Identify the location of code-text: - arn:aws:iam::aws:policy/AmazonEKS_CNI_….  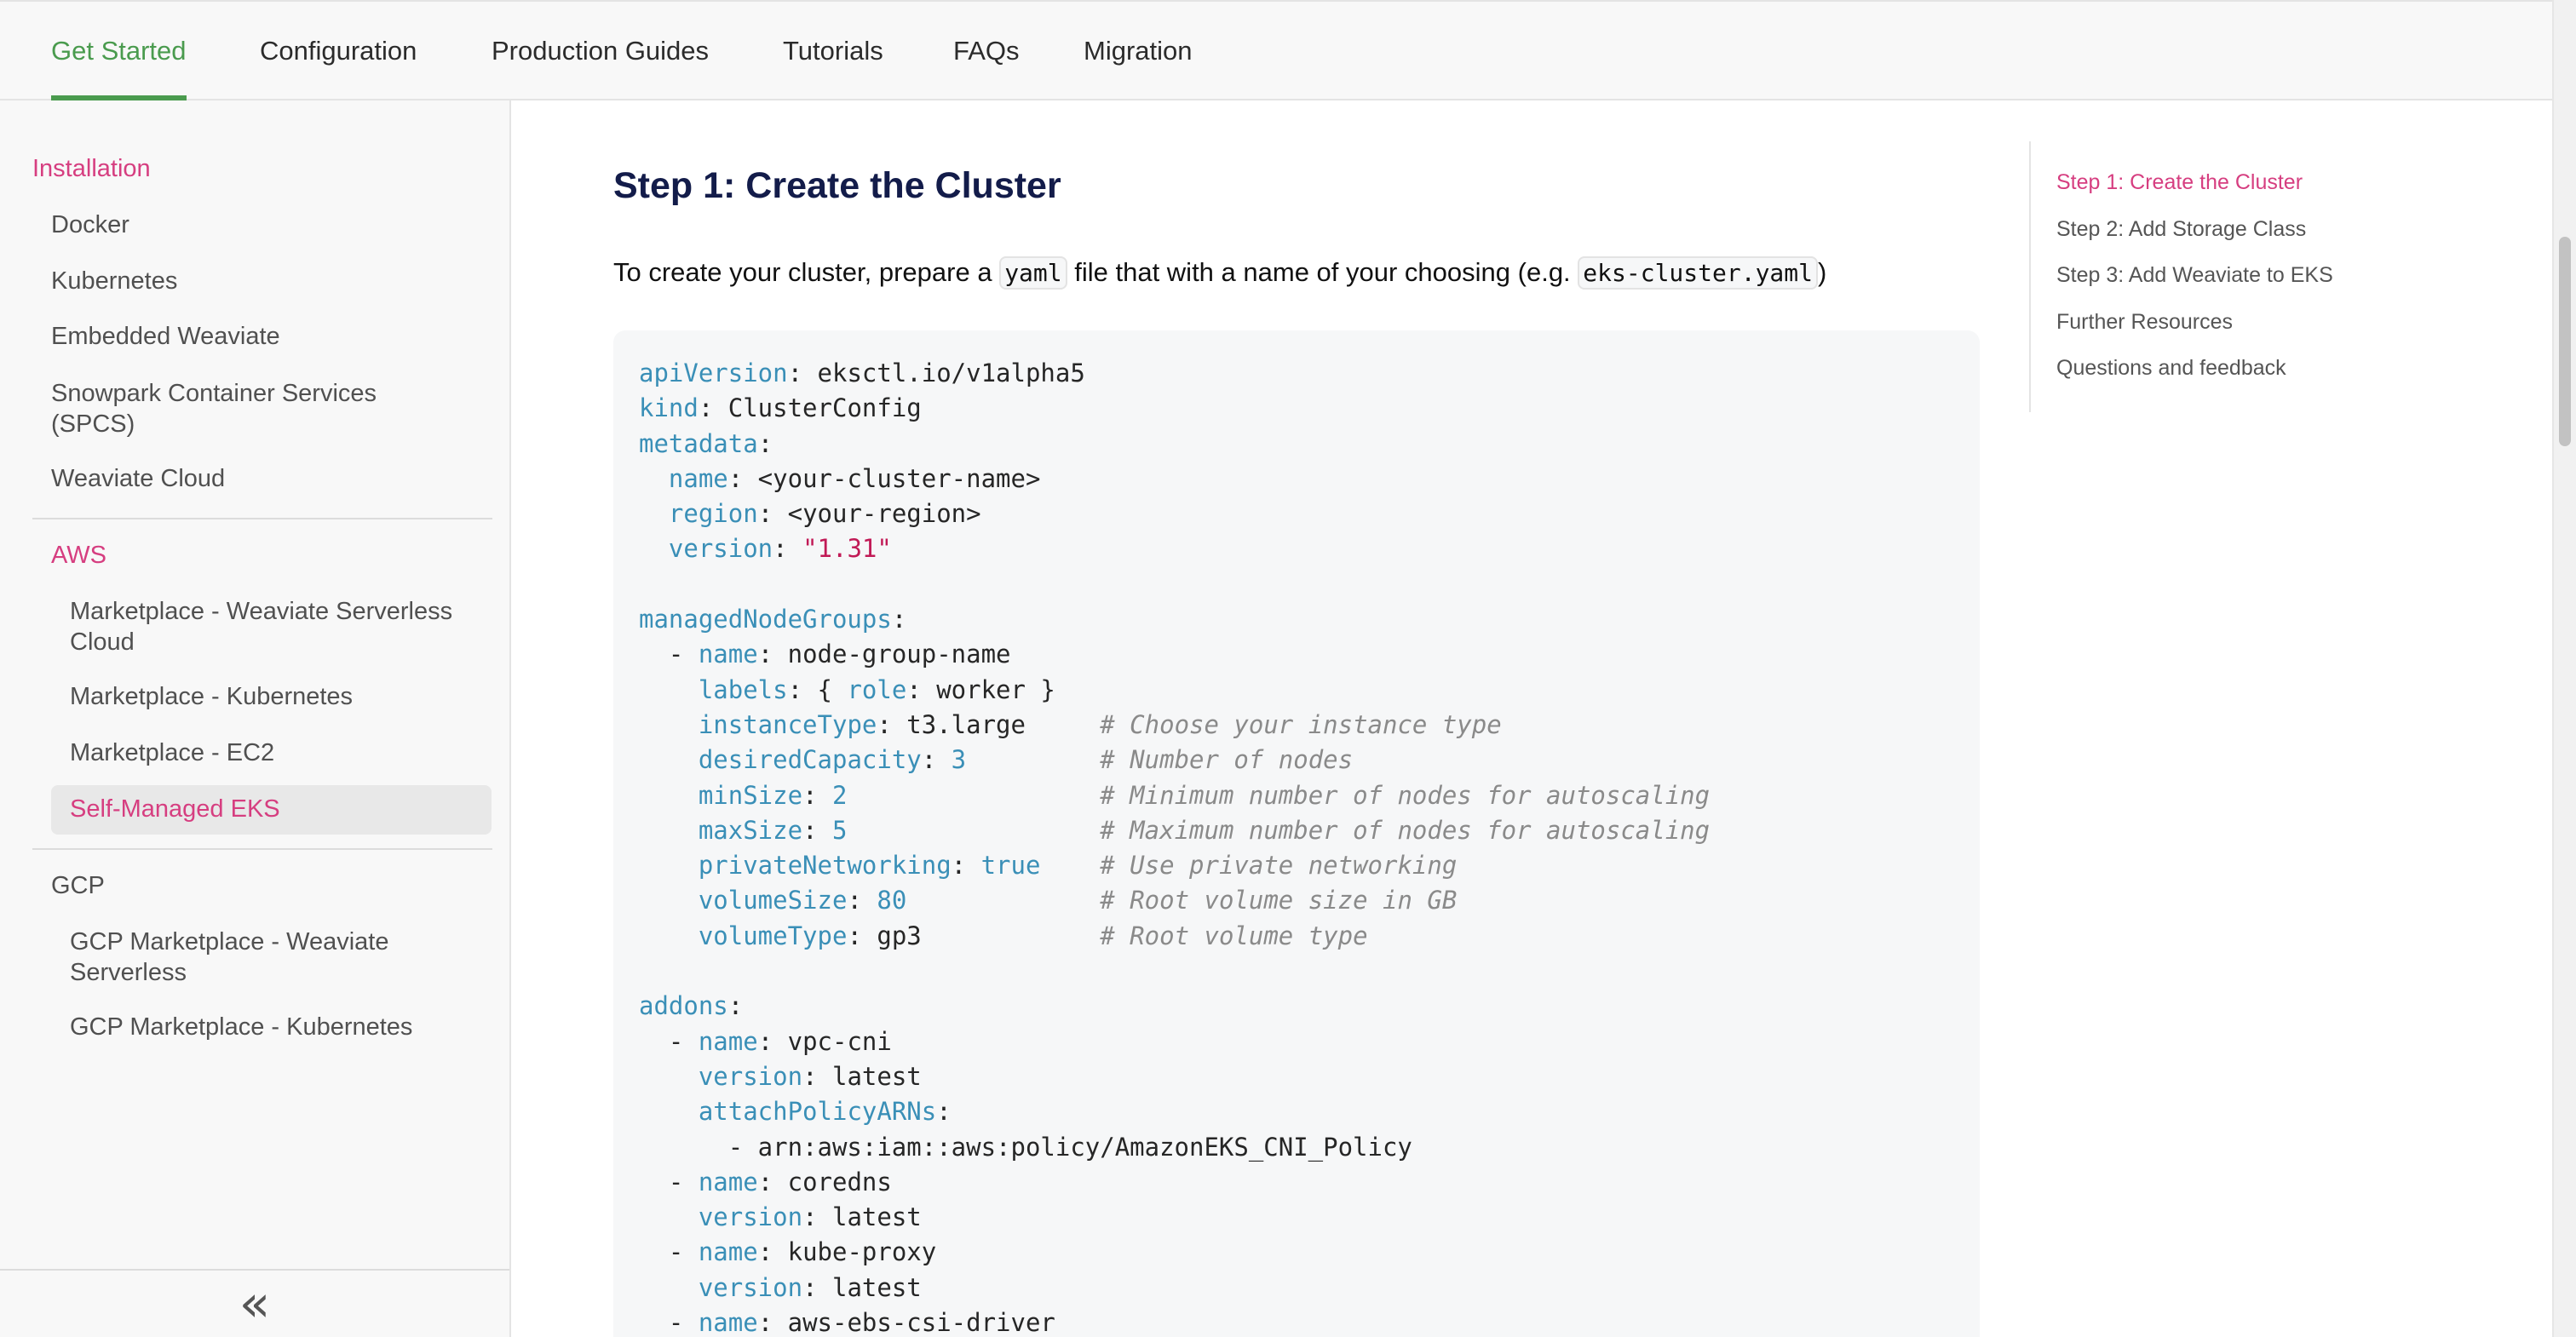
(1026, 1147).